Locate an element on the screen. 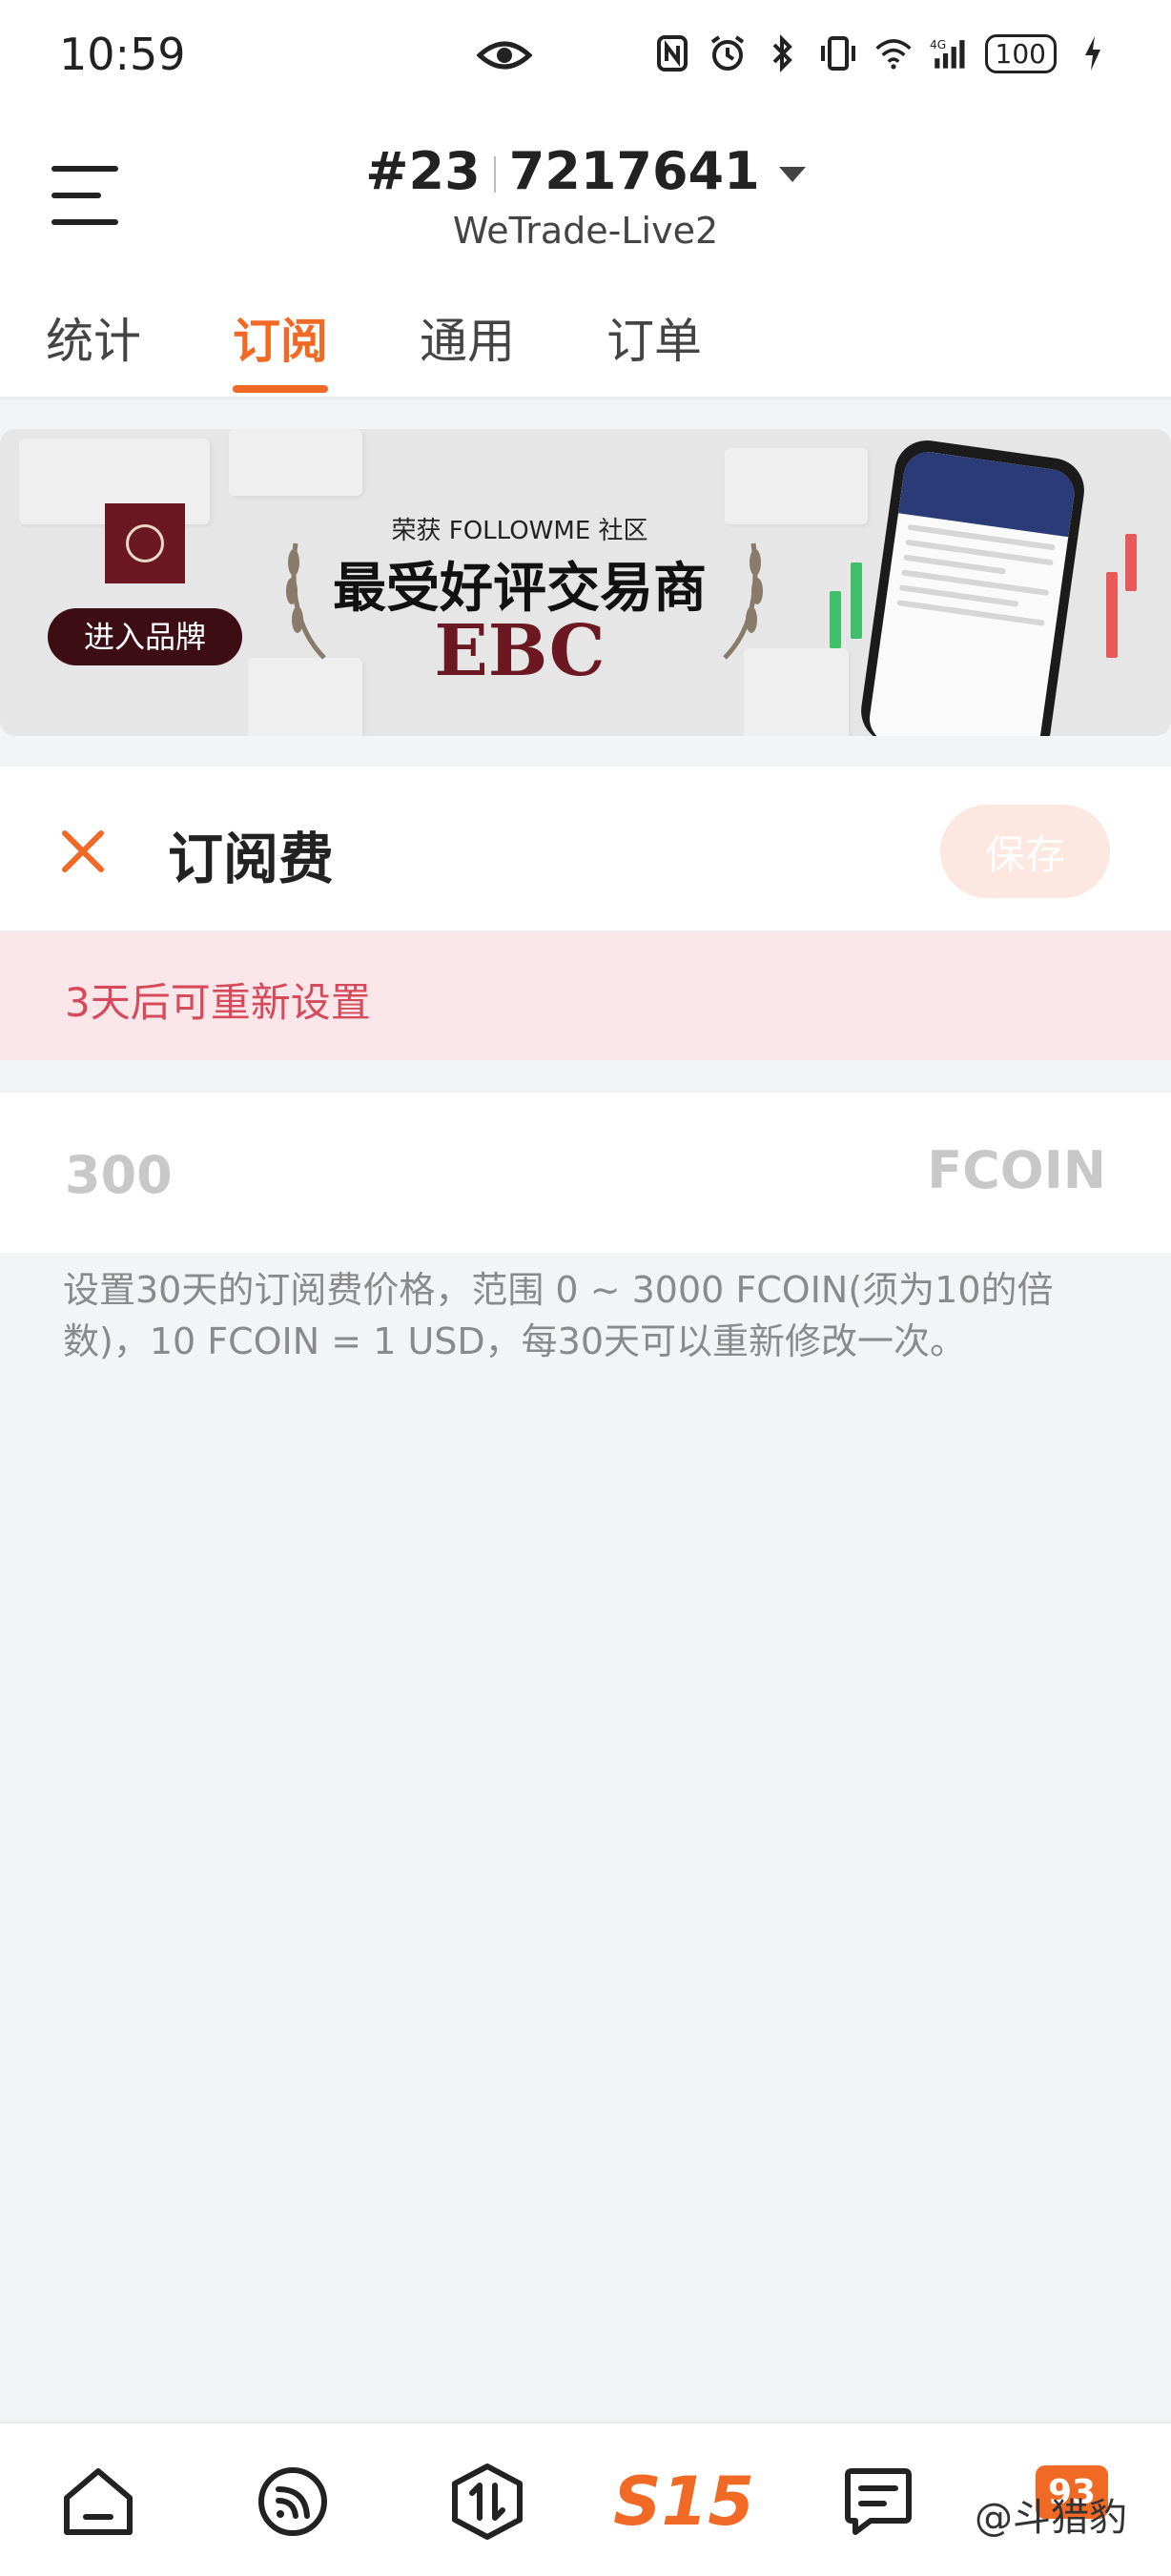  wifi-icon is located at coordinates (893, 53).